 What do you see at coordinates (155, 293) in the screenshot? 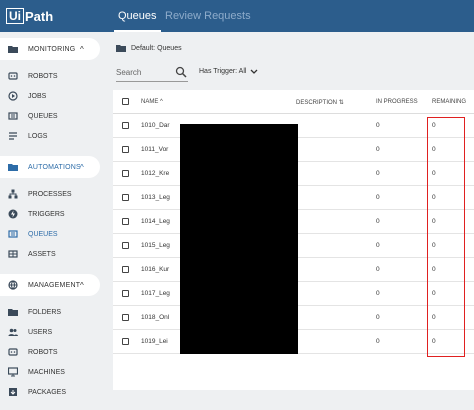
I see `row-name: 1017_Leg` at bounding box center [155, 293].